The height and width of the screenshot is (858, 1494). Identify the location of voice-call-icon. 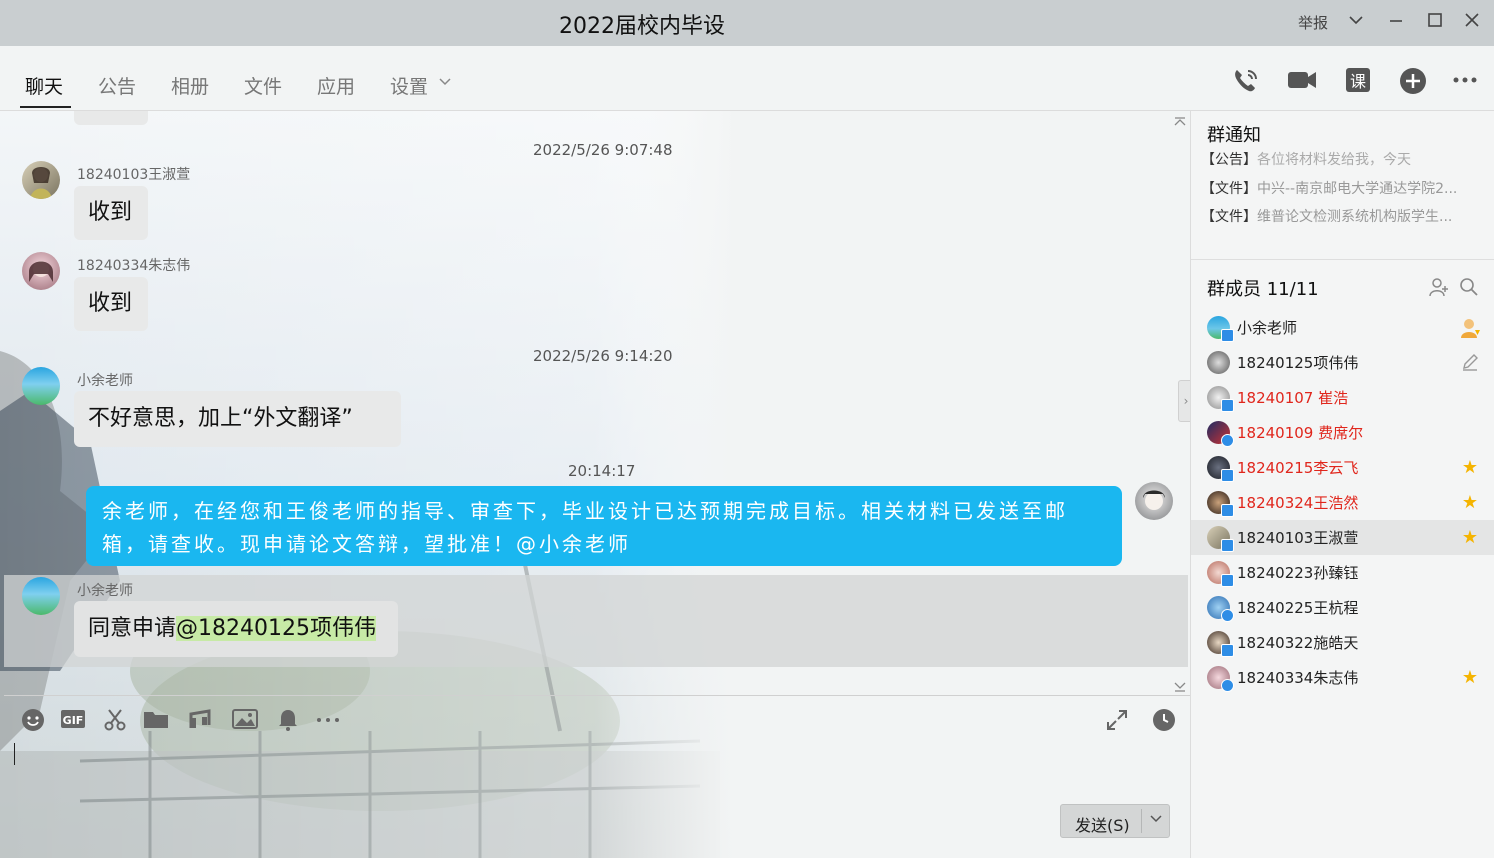
(1246, 80).